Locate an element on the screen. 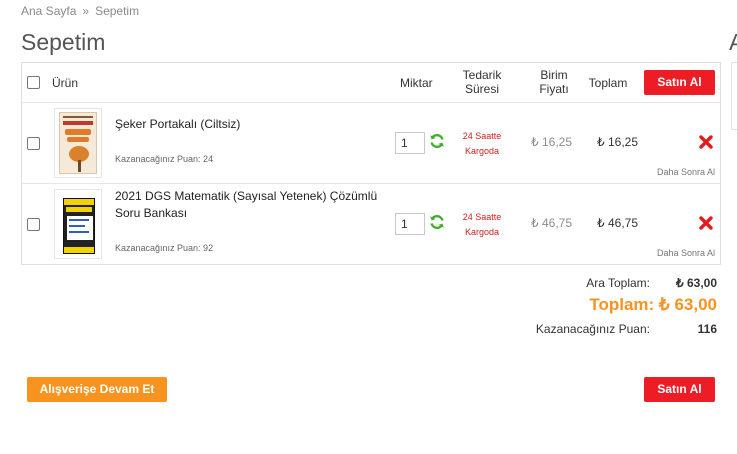  header-unit-price: Birim Fiyatı is located at coordinates (554, 82).